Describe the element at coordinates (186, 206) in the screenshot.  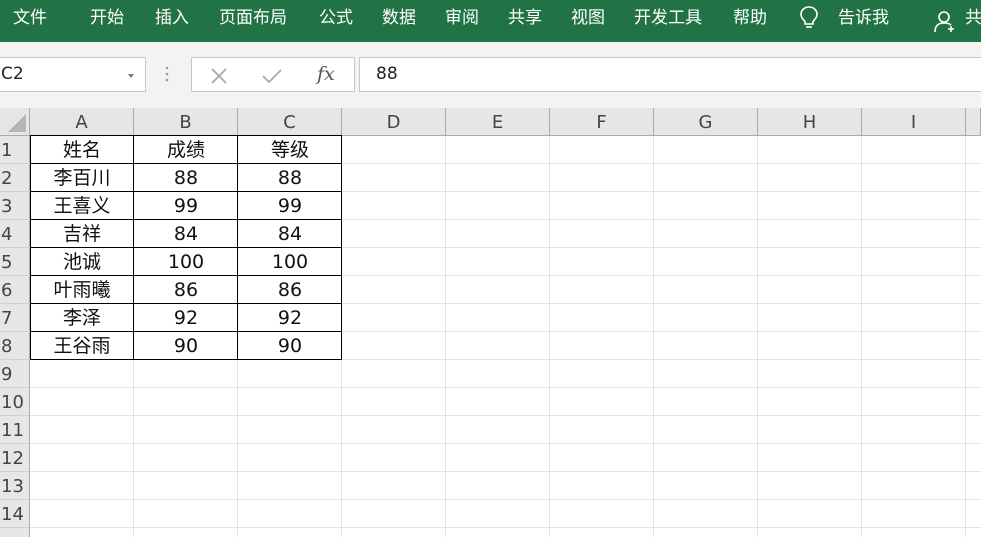
I see `cell-b3: 99` at that location.